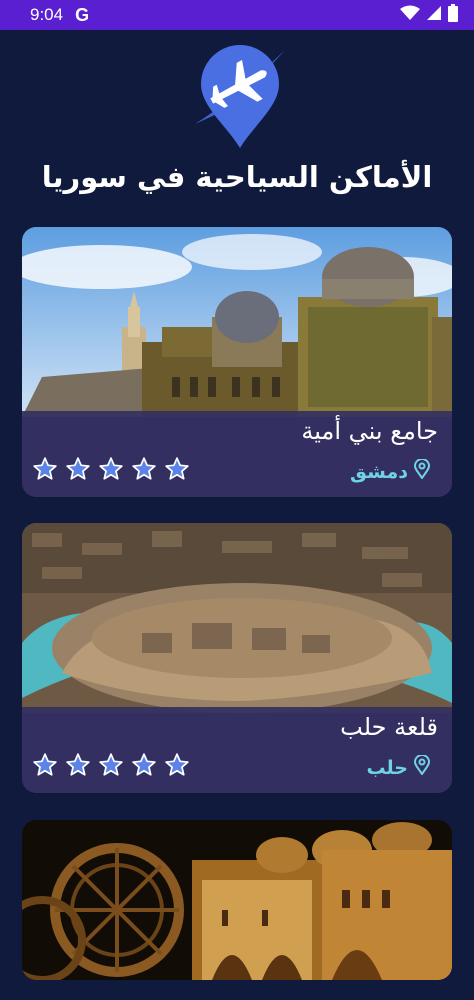 The image size is (474, 1000). What do you see at coordinates (434, 15) in the screenshot?
I see `signal-icon` at bounding box center [434, 15].